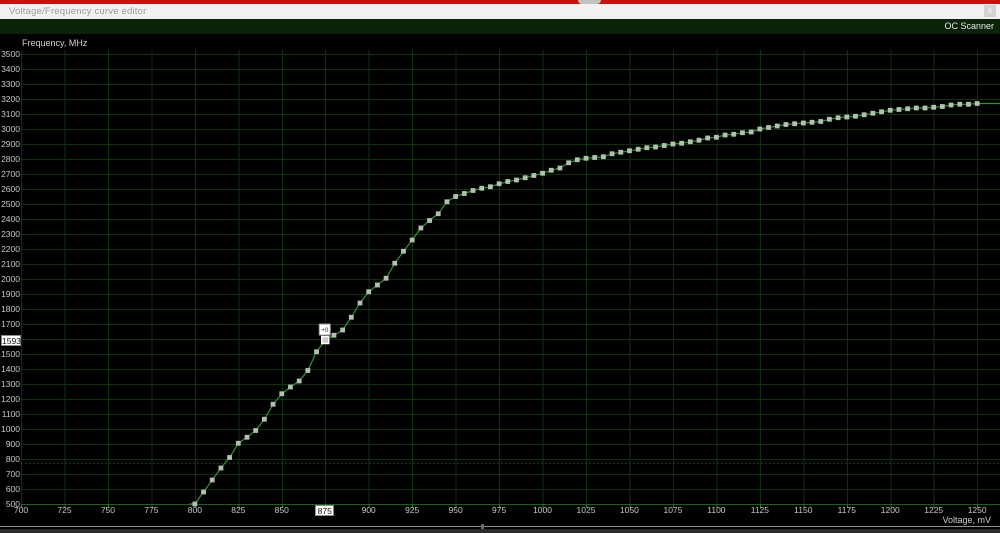 The width and height of the screenshot is (1000, 533). What do you see at coordinates (500, 26) in the screenshot?
I see `toolbar: OC Scanner` at bounding box center [500, 26].